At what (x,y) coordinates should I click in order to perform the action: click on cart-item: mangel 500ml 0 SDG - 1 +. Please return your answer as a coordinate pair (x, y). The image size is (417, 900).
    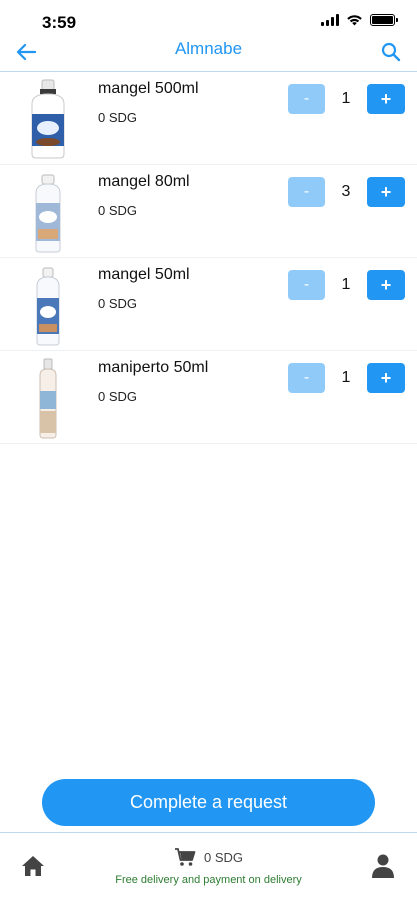
    Looking at the image, I should click on (208, 118).